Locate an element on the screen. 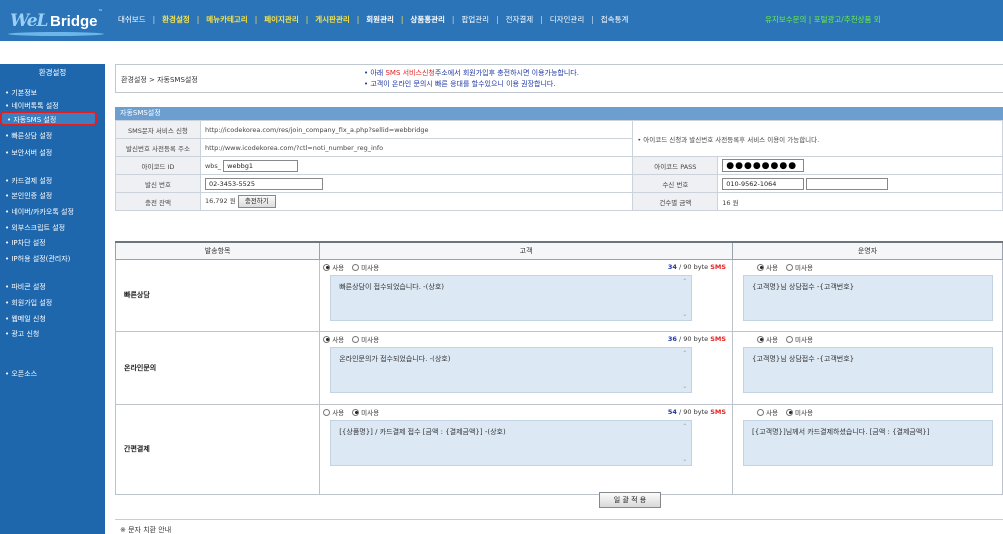 The width and height of the screenshot is (1003, 534). top-nav-item: 접속통계 is located at coordinates (615, 19).